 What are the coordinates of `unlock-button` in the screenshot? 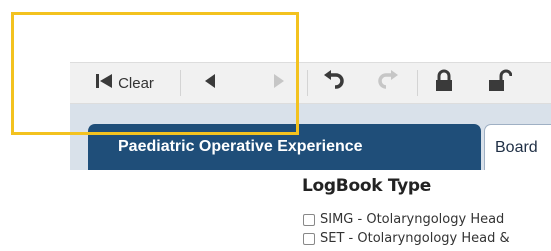 It's located at (500, 83).